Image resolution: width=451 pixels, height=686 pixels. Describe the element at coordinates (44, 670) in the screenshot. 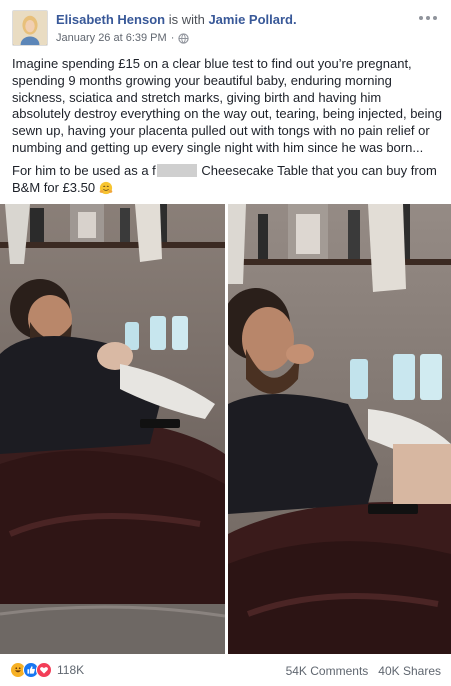

I see `love-icon` at that location.